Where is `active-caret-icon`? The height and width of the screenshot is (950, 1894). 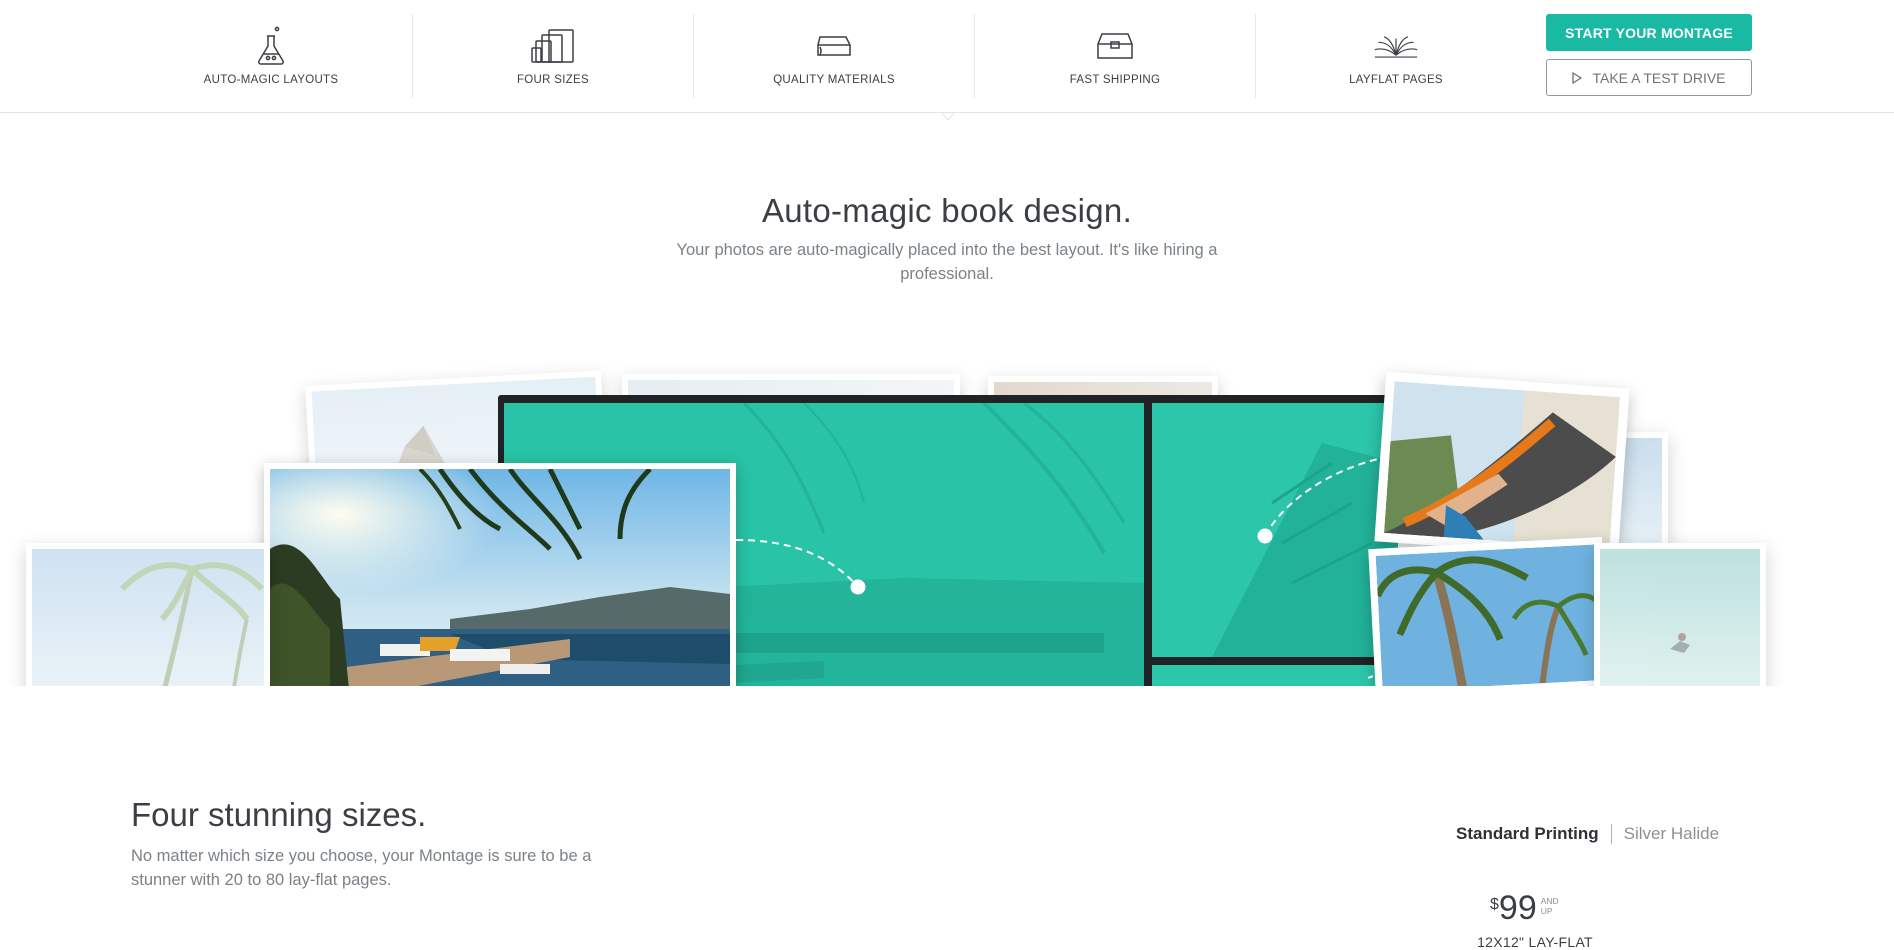
active-caret-icon is located at coordinates (948, 116).